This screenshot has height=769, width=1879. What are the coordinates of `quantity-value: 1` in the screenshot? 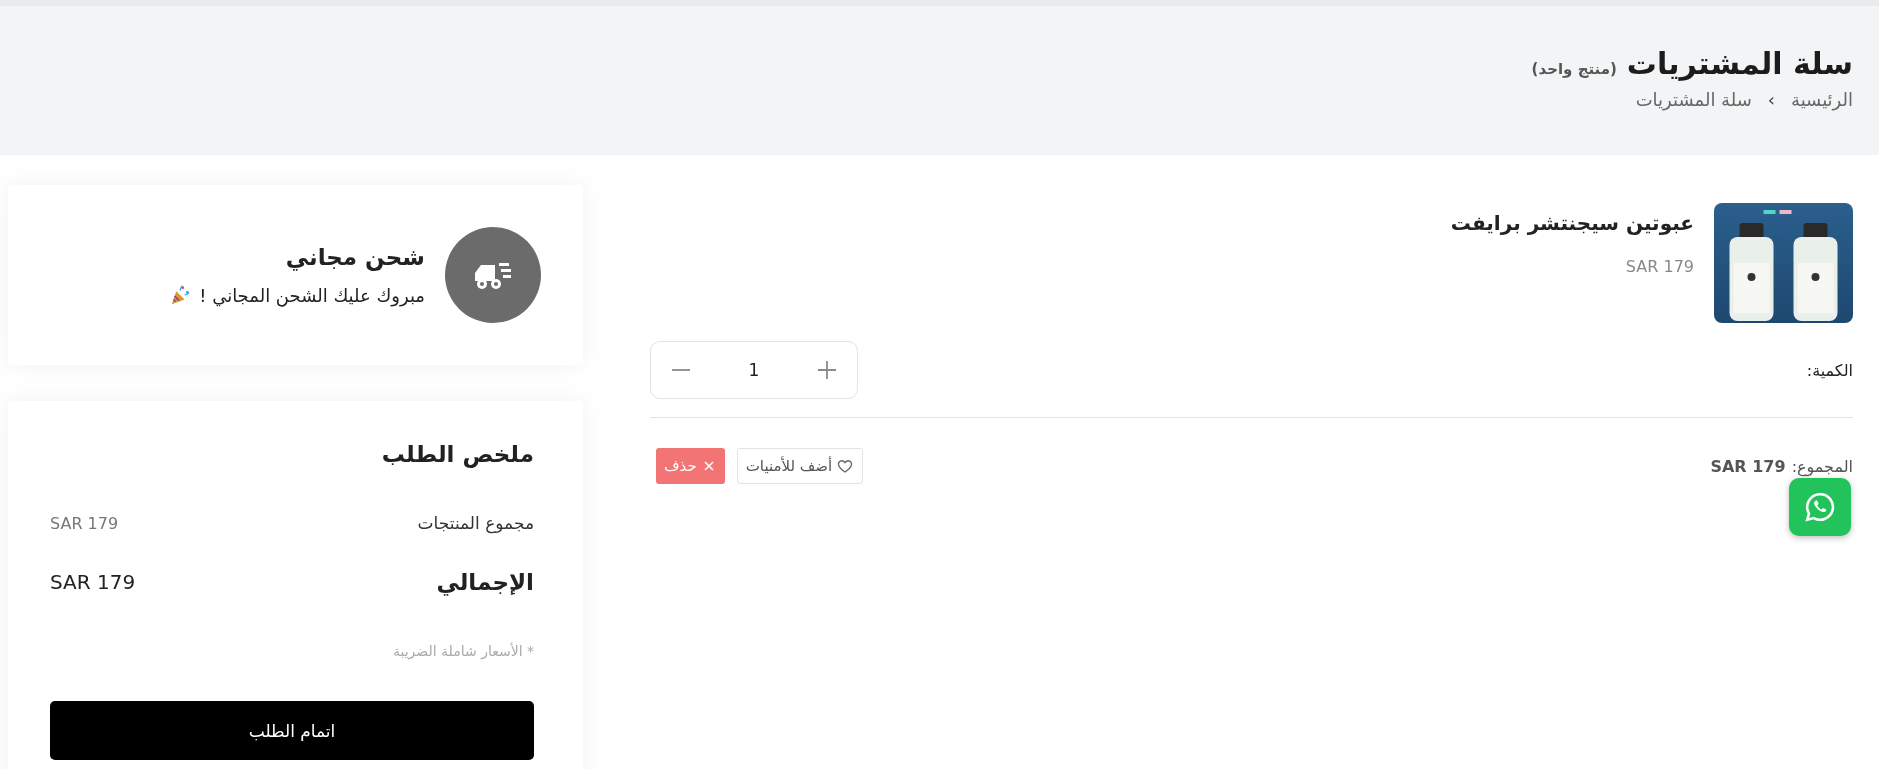 It's located at (754, 370).